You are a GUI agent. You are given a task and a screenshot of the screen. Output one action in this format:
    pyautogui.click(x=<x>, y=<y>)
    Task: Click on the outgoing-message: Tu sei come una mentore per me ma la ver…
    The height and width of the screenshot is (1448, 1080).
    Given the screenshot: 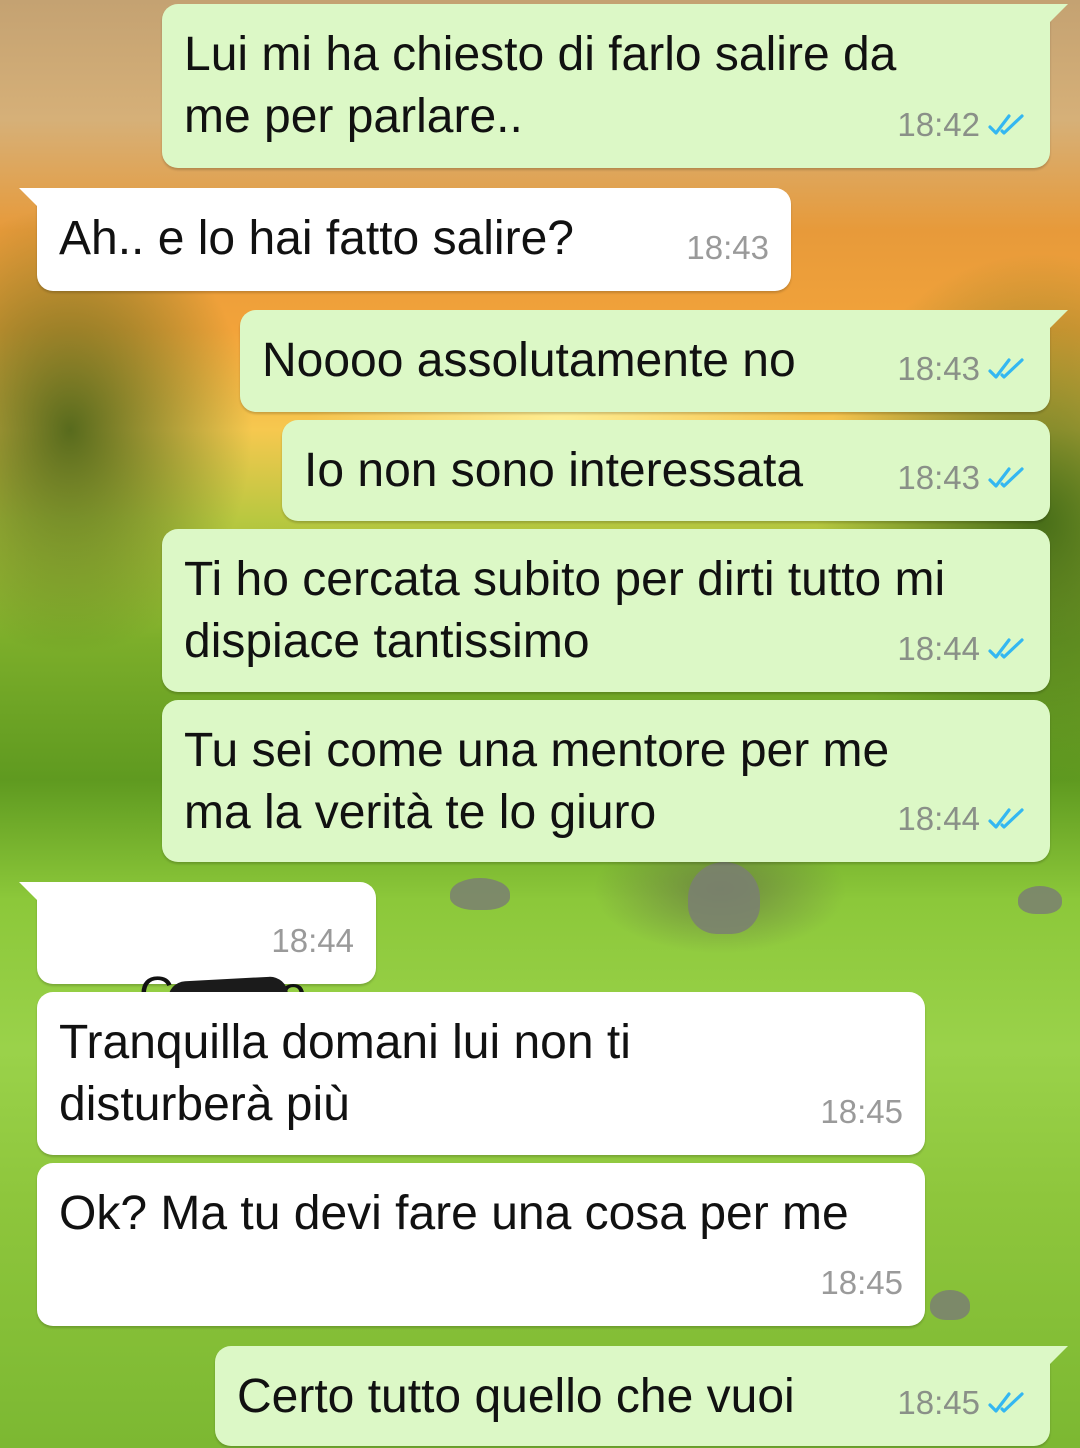 What is the action you would take?
    pyautogui.click(x=606, y=781)
    